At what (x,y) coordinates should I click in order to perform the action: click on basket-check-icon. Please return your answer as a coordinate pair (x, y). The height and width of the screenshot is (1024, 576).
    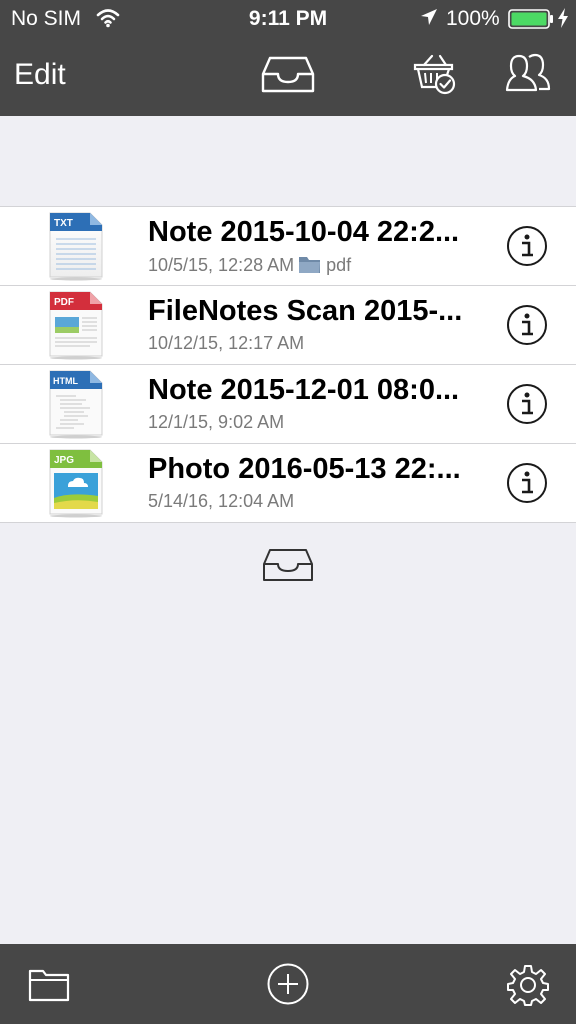
    Looking at the image, I should click on (435, 76).